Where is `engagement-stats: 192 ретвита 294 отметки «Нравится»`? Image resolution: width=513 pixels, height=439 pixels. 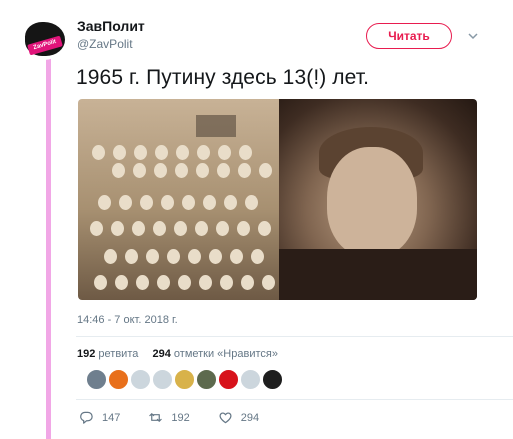 engagement-stats: 192 ретвита 294 отметки «Нравится» is located at coordinates (177, 354).